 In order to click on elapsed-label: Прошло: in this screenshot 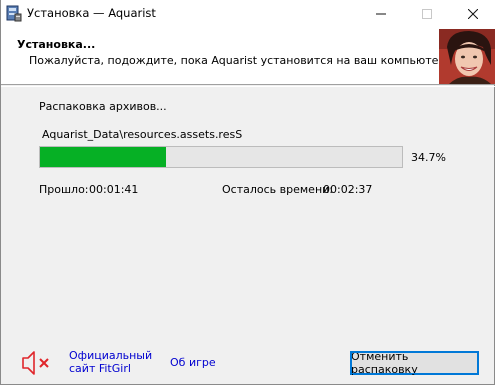, I will do `click(64, 189)`.